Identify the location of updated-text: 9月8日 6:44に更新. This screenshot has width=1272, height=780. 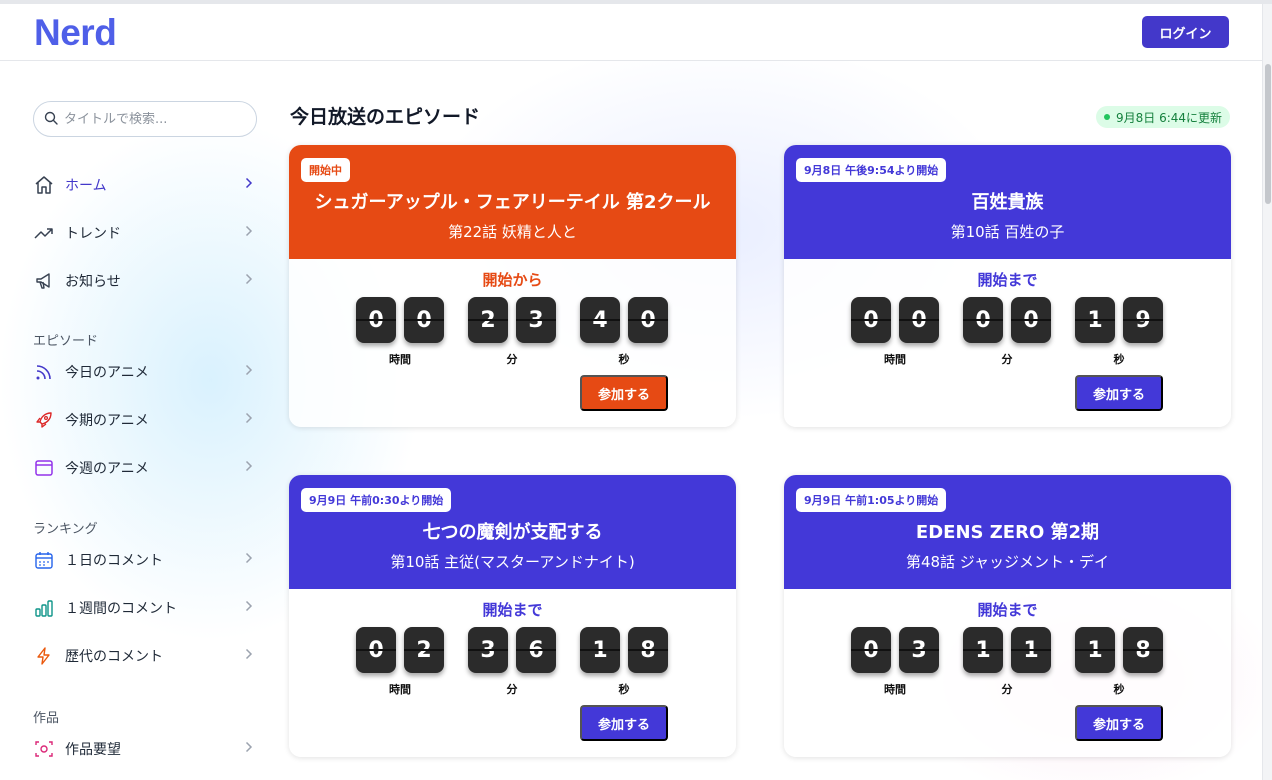
(1169, 117).